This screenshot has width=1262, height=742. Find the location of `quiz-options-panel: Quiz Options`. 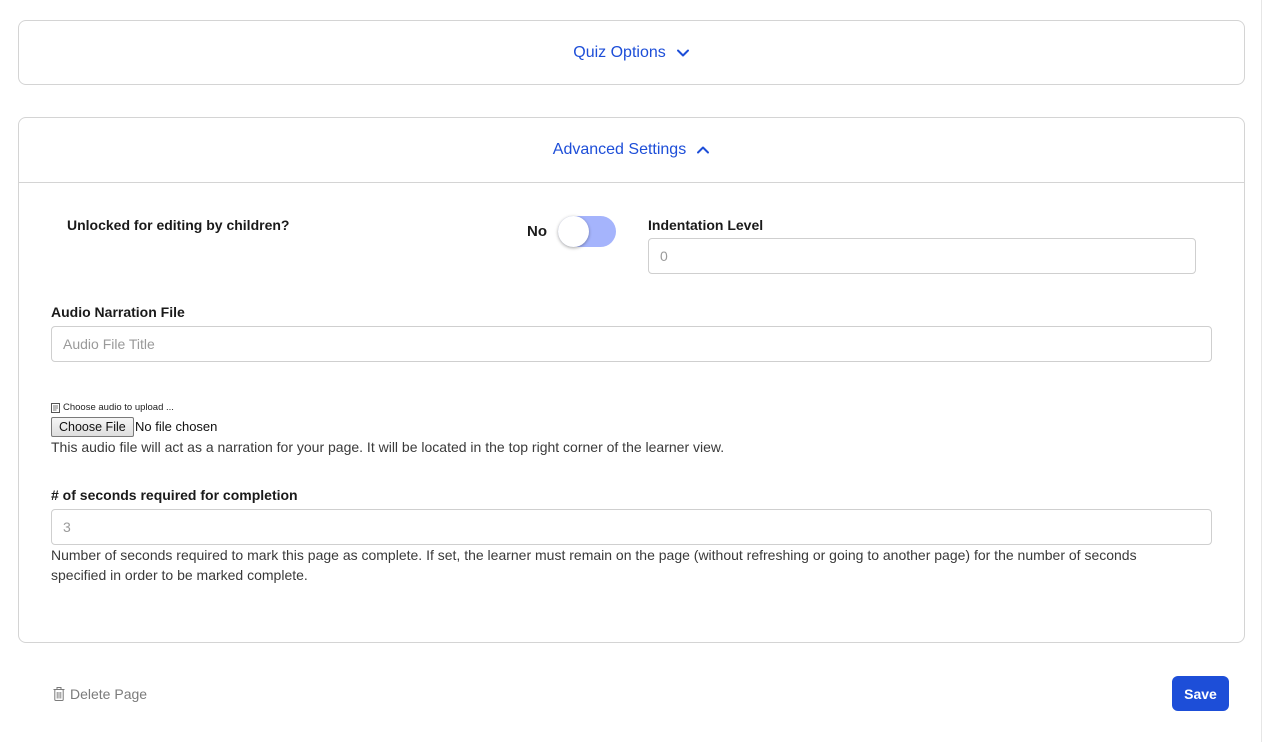

quiz-options-panel: Quiz Options is located at coordinates (631, 52).